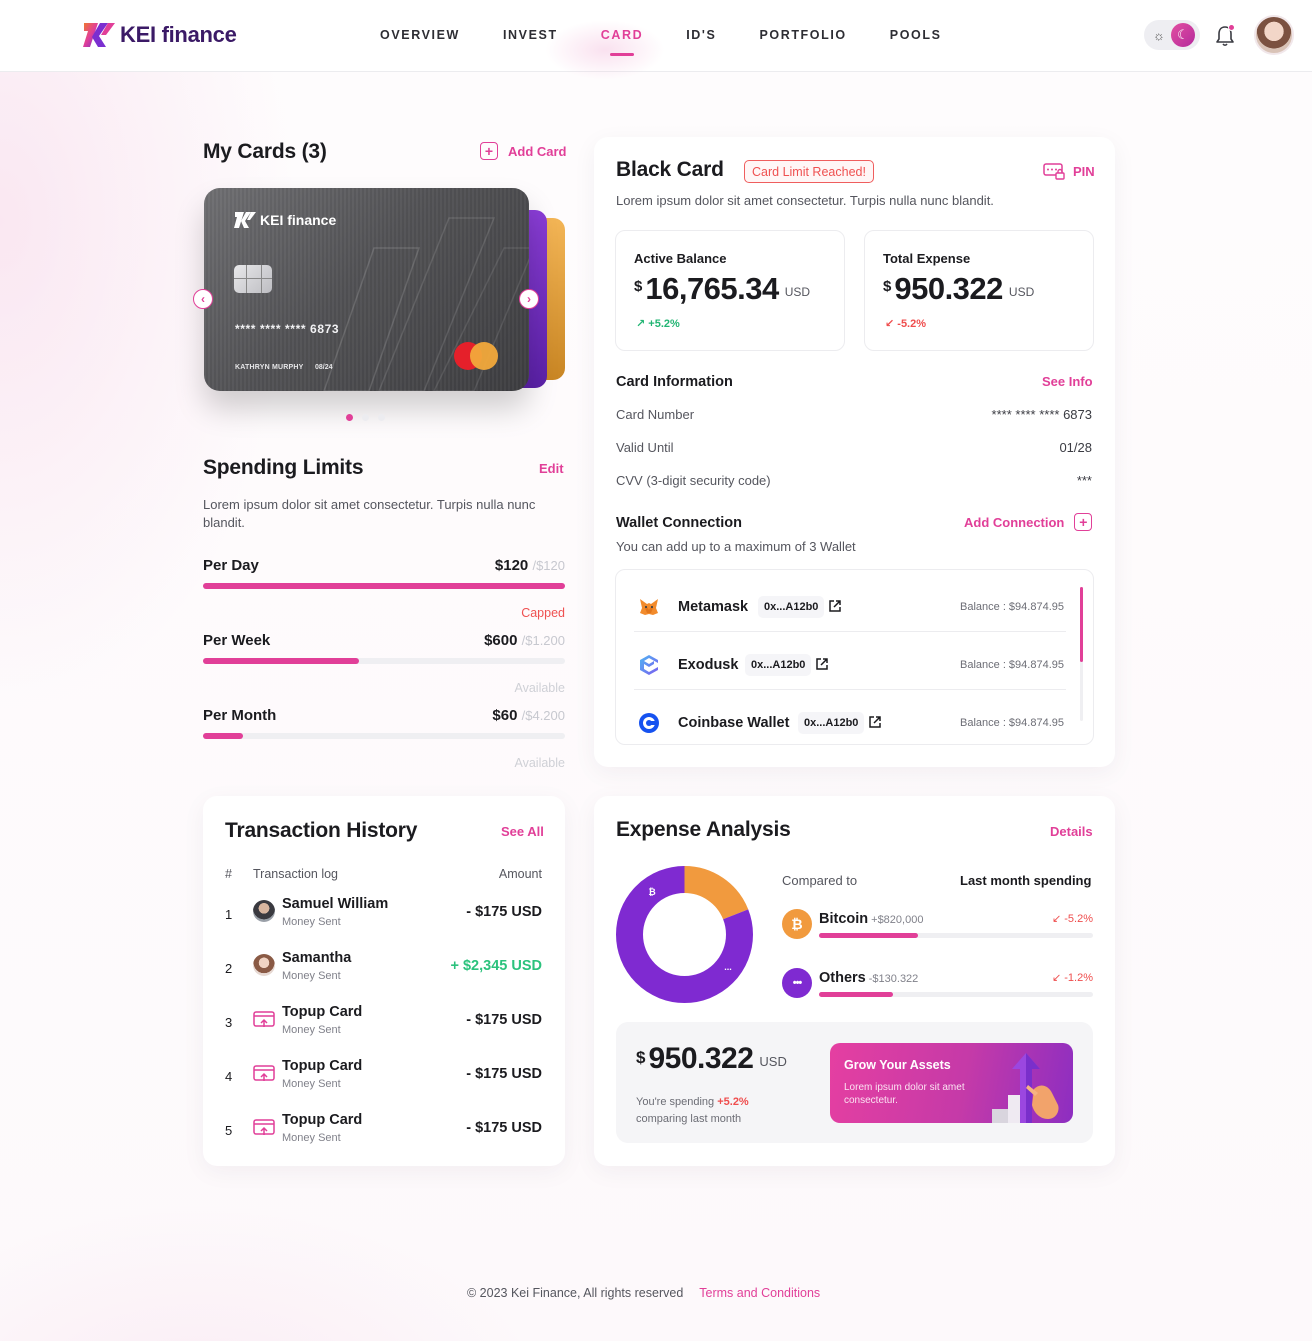 The height and width of the screenshot is (1341, 1312). What do you see at coordinates (759, 1293) in the screenshot?
I see `terms-link: Terms and Conditions` at bounding box center [759, 1293].